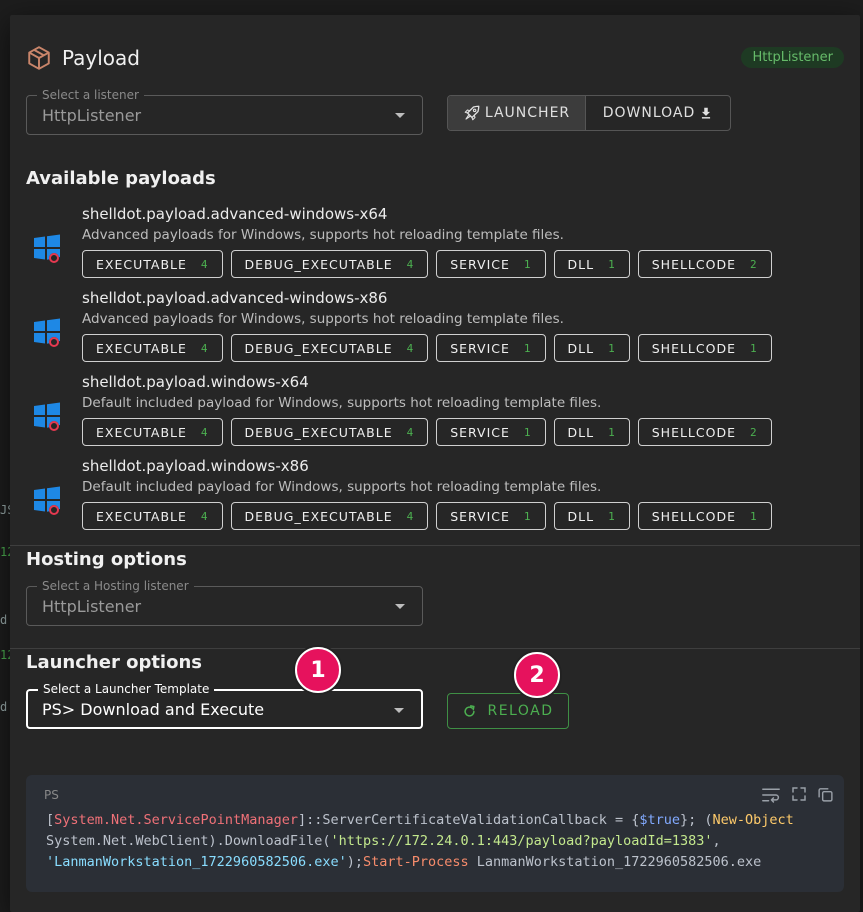  Describe the element at coordinates (771, 795) in the screenshot. I see `wrap-lines-icon` at that location.